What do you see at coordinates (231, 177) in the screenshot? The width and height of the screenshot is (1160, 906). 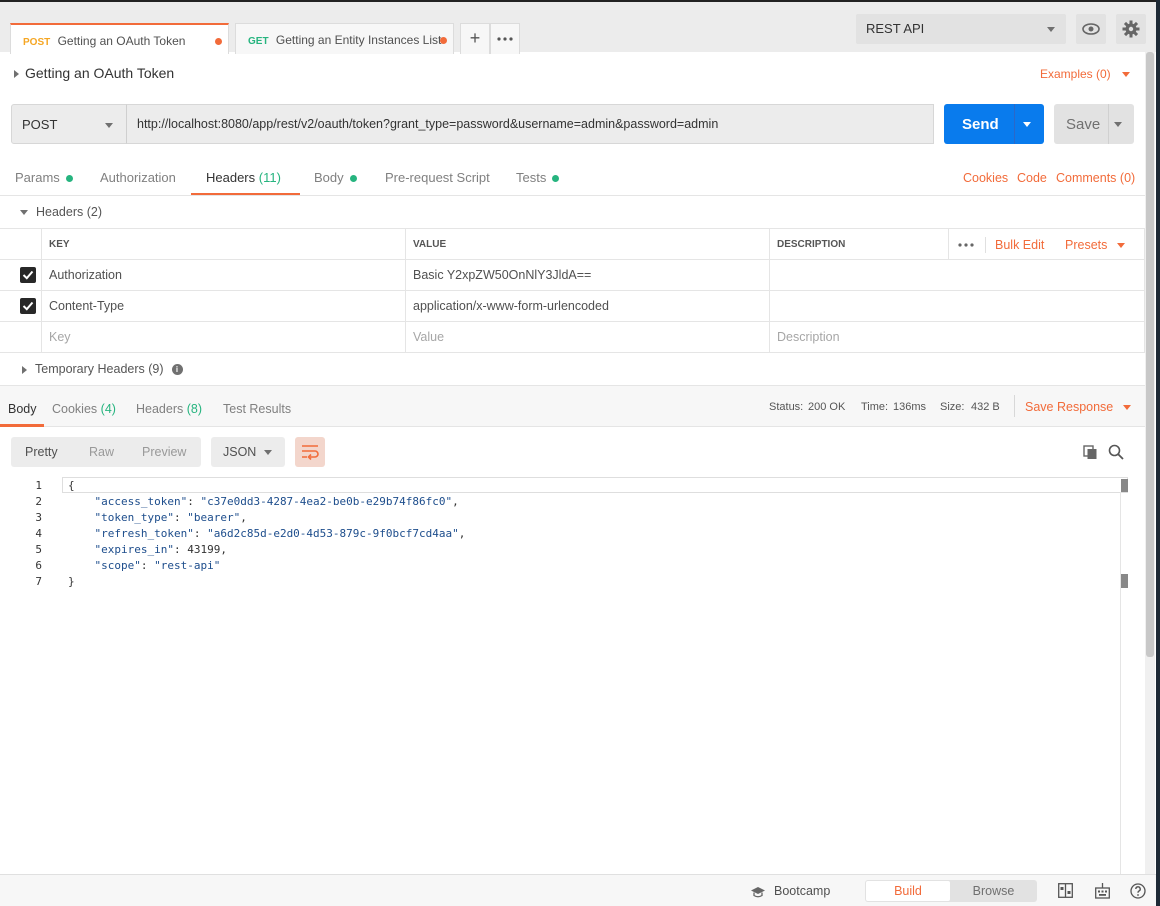 I see `tab-label: Headers` at bounding box center [231, 177].